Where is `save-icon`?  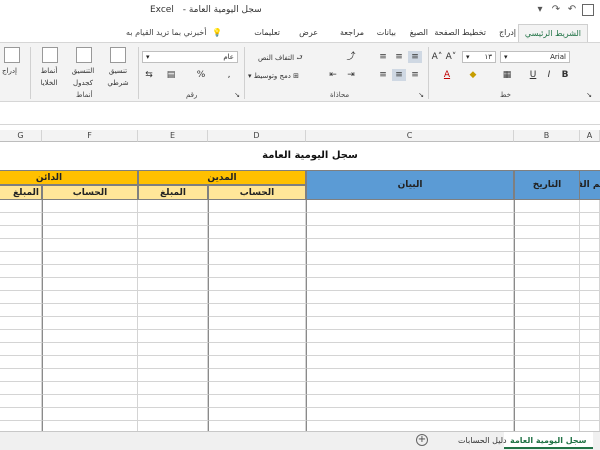 save-icon is located at coordinates (588, 10).